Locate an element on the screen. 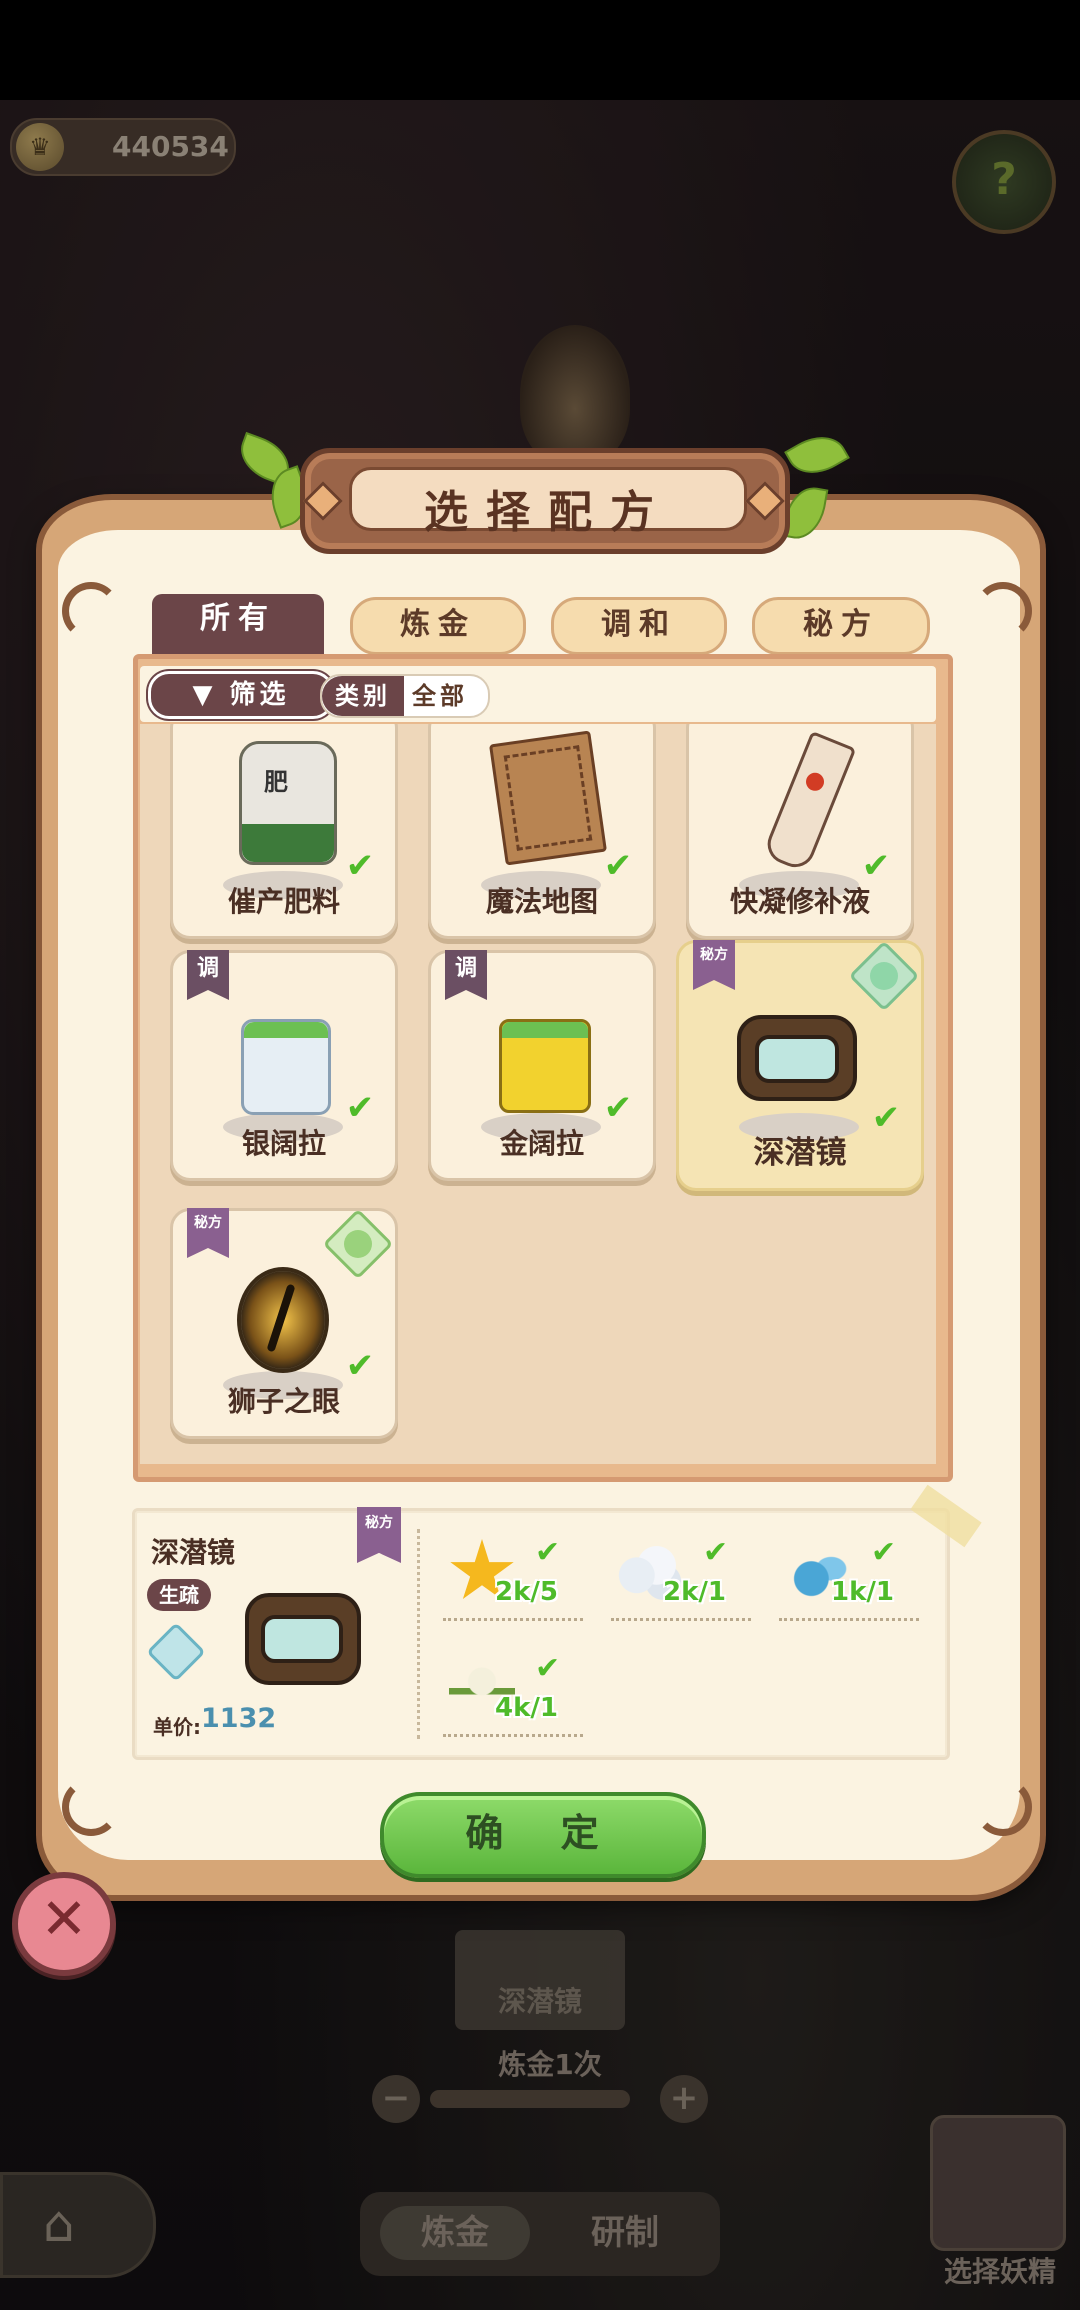  bottom-tab-alchemy: 炼金 is located at coordinates (455, 2233).